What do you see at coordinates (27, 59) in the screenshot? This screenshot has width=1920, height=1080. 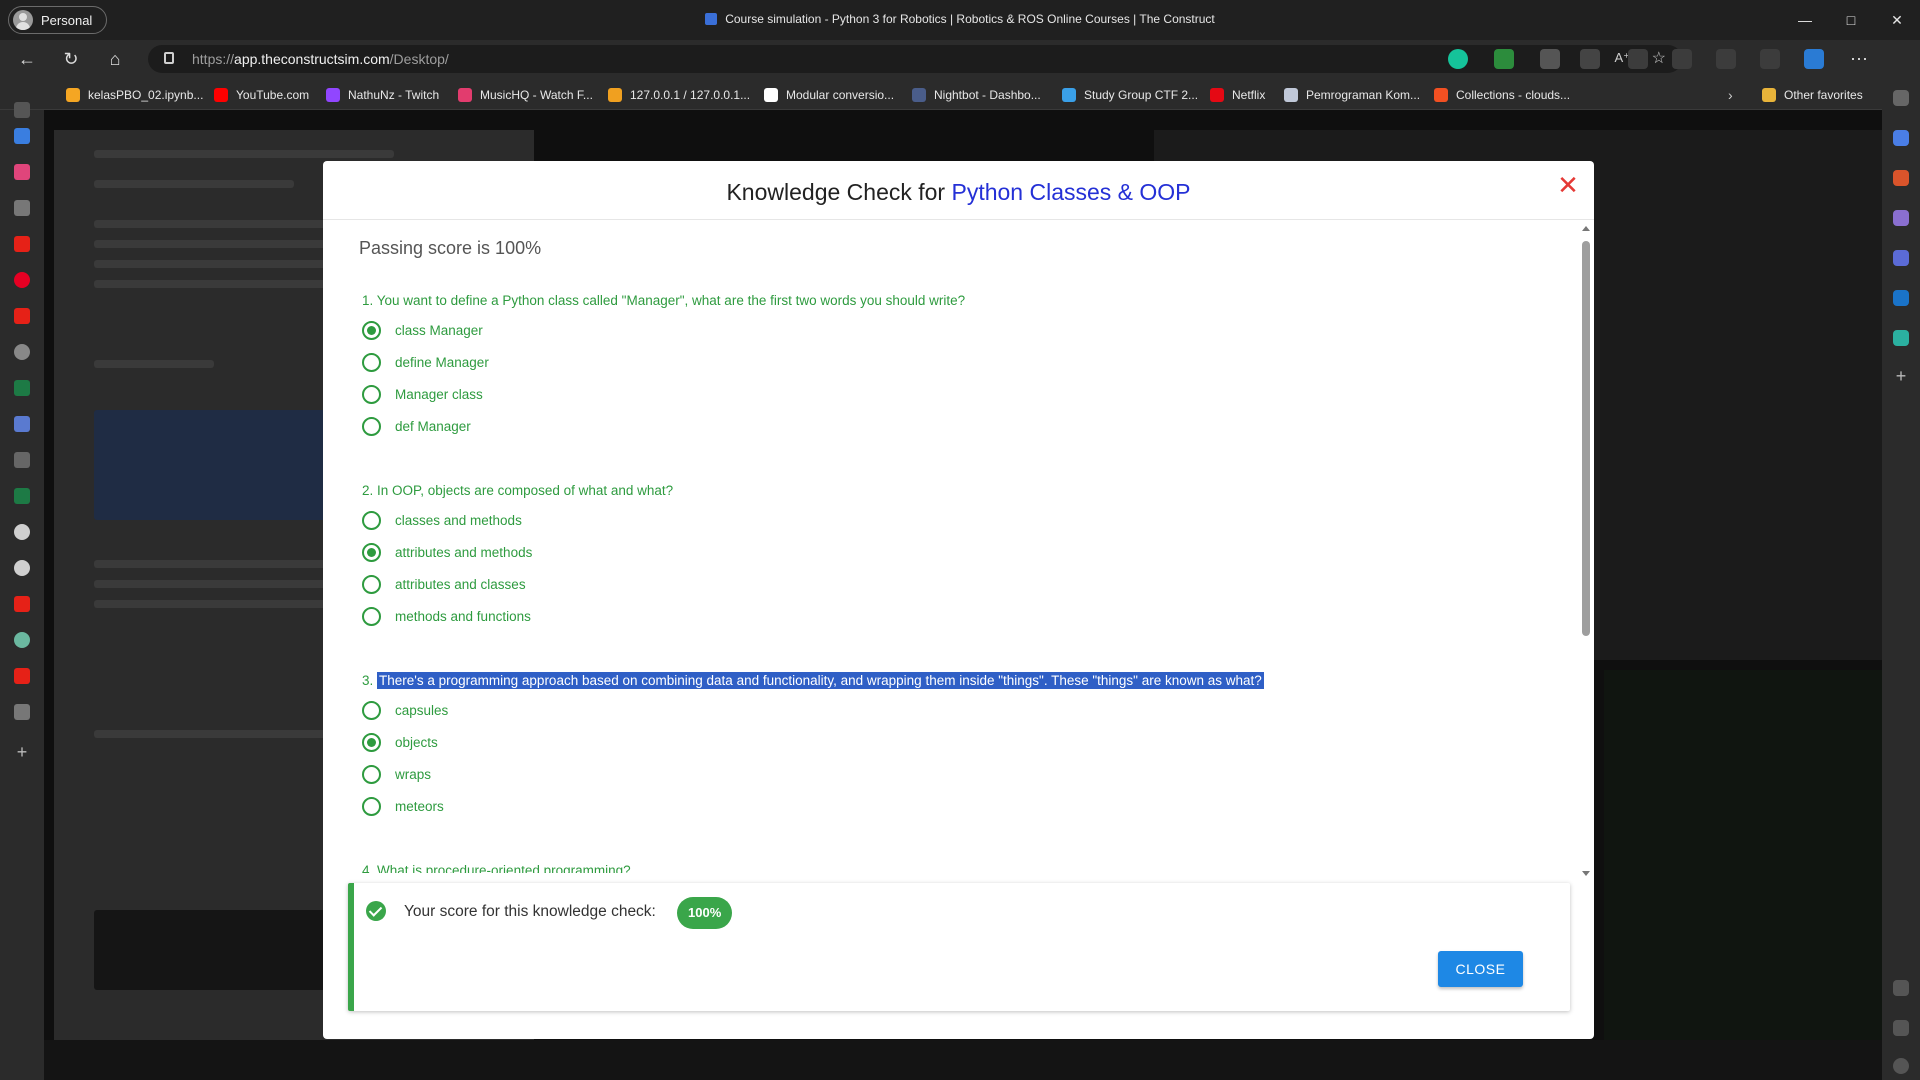 I see `back-icon: ←` at bounding box center [27, 59].